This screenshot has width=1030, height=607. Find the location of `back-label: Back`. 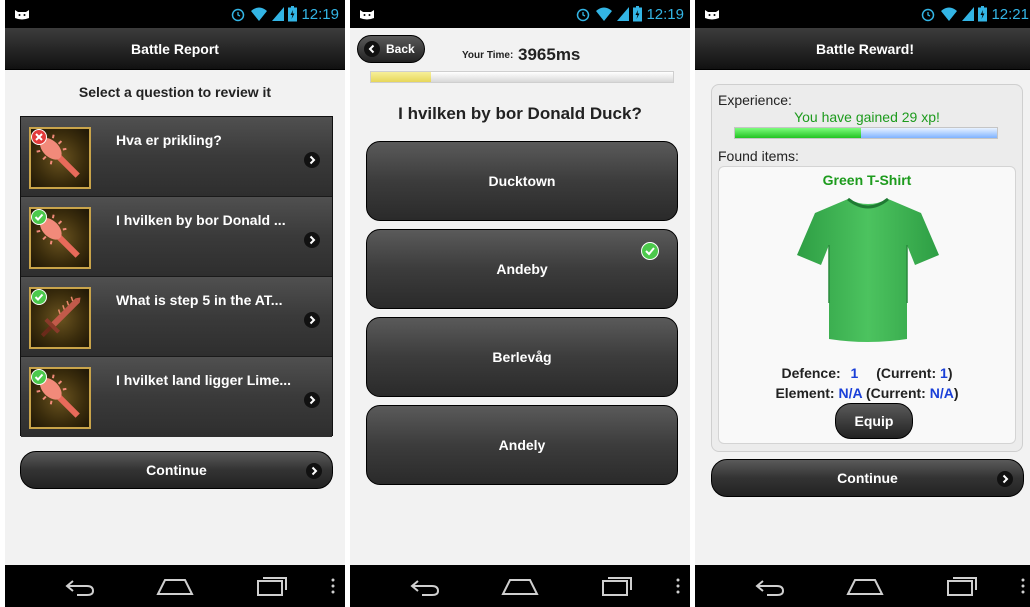

back-label: Back is located at coordinates (400, 49).